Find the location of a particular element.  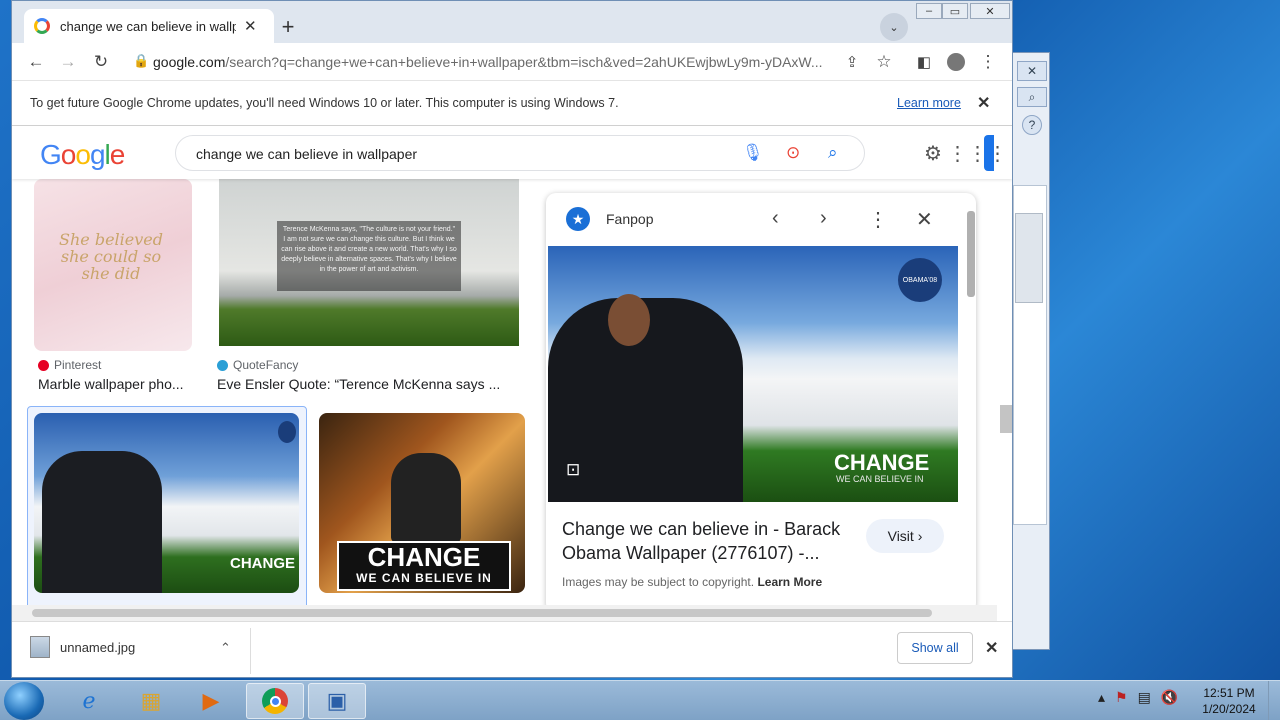

chevron-up-icon: ⌃ is located at coordinates (225, 648).